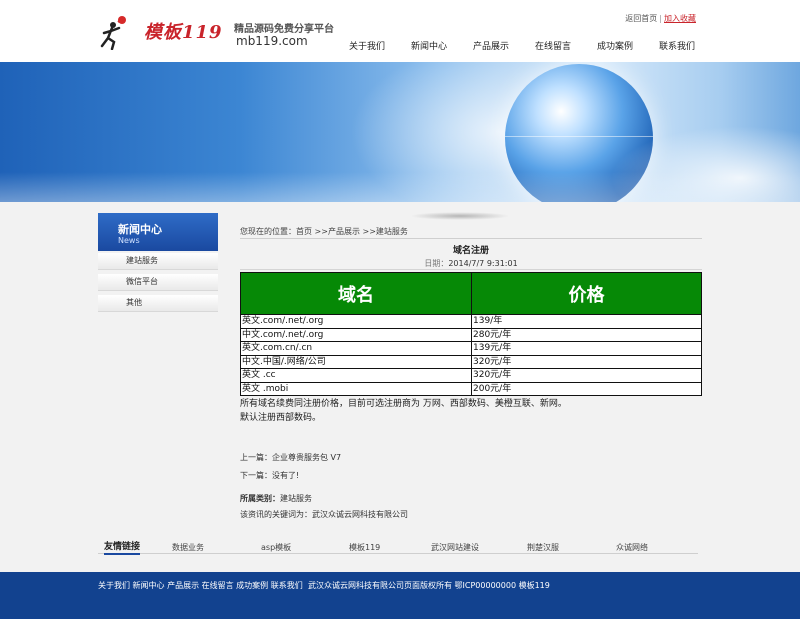  I want to click on category-label: 所属类别：, so click(260, 498).